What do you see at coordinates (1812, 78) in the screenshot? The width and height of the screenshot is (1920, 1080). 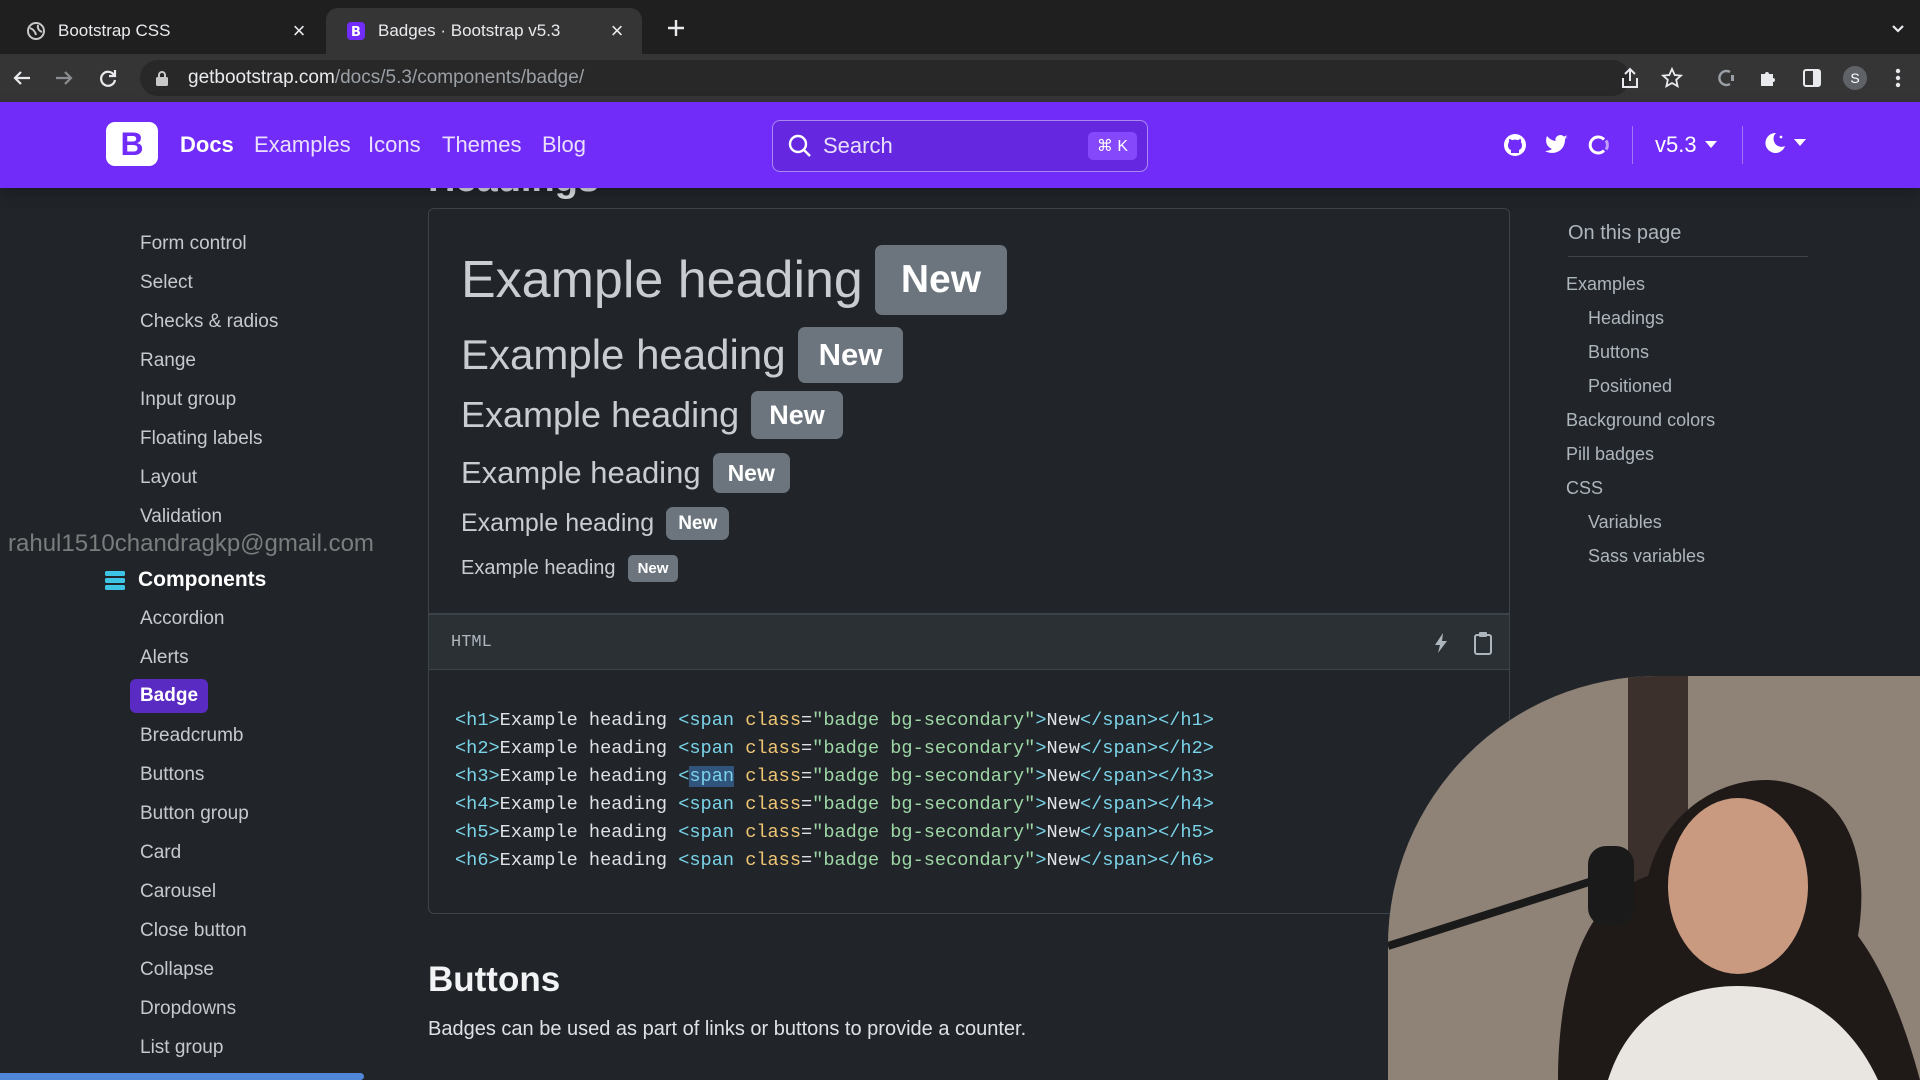 I see `side-panel-icon` at bounding box center [1812, 78].